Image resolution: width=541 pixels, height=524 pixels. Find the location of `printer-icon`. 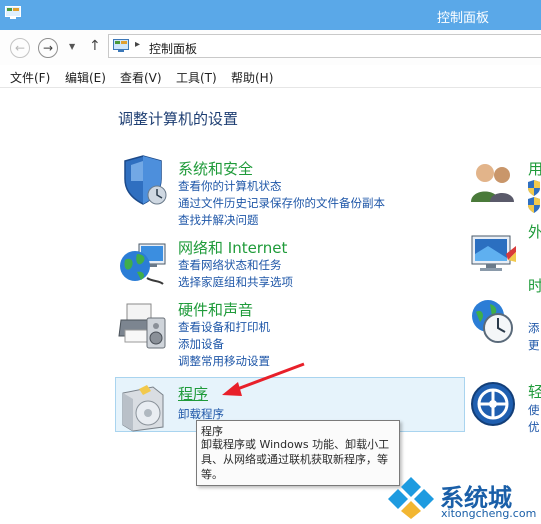

printer-icon is located at coordinates (142, 326).